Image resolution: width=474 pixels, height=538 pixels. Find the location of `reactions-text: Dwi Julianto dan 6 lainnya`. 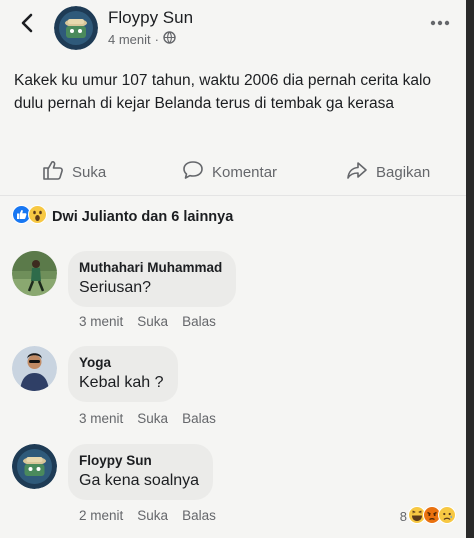

reactions-text: Dwi Julianto dan 6 lainnya is located at coordinates (143, 216).